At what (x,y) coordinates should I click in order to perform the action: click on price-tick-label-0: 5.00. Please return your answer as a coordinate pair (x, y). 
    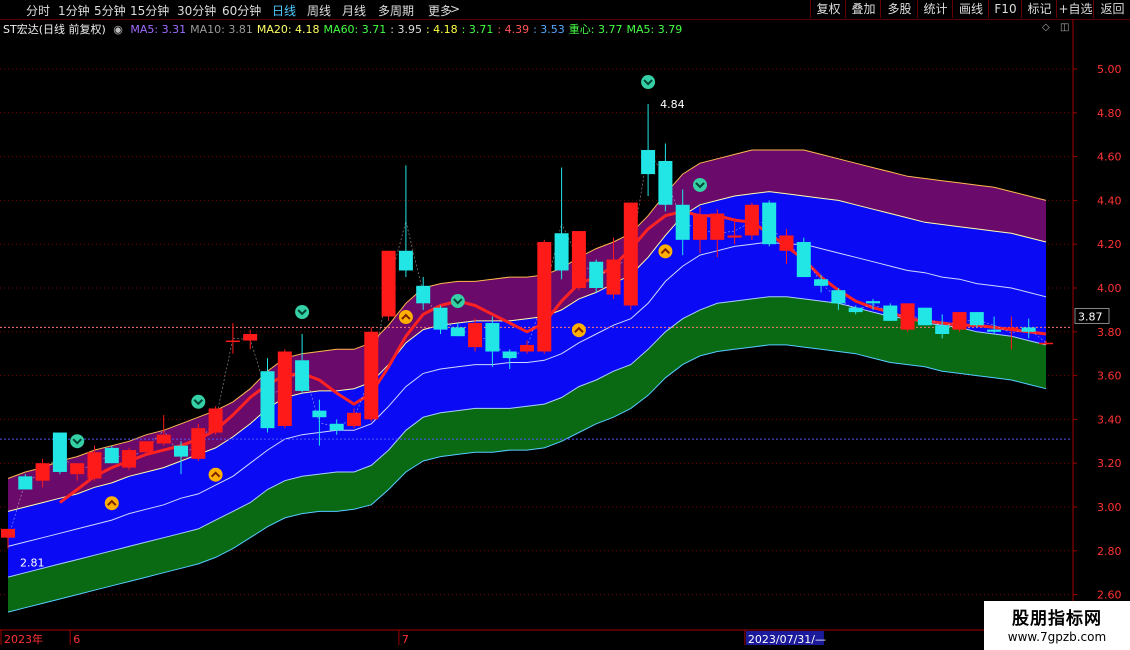
    Looking at the image, I should click on (1109, 69).